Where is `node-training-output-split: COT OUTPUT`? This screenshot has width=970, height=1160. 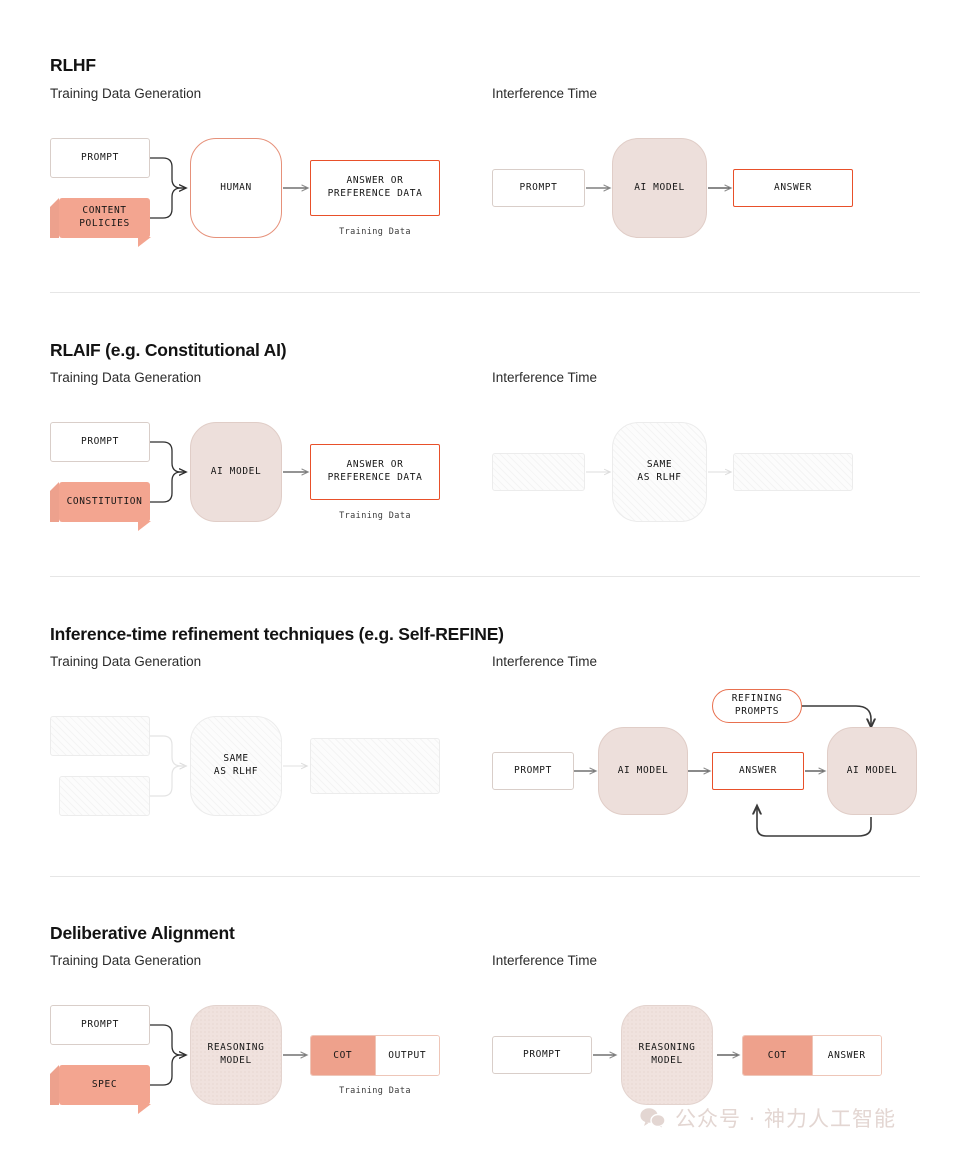 node-training-output-split: COT OUTPUT is located at coordinates (375, 1055).